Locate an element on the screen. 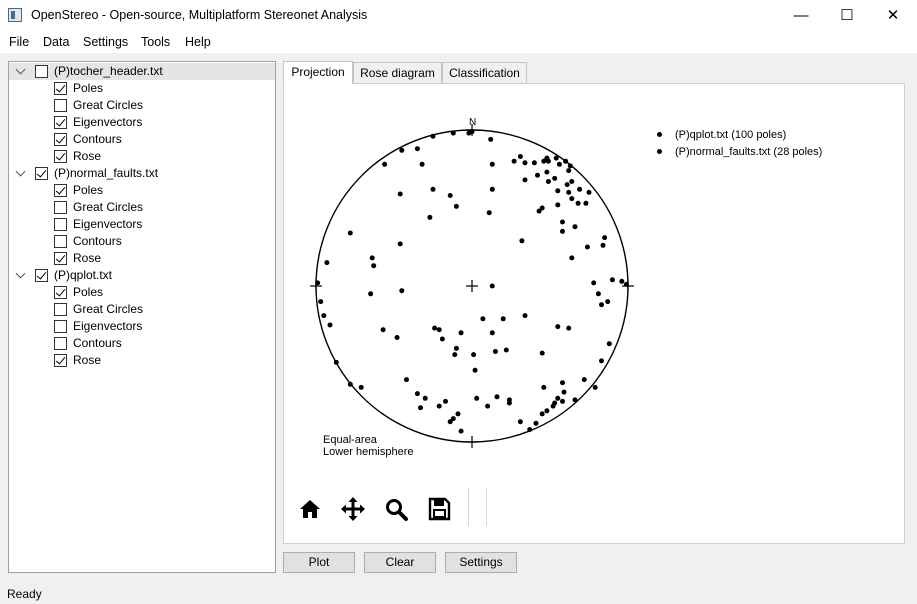 The width and height of the screenshot is (917, 604). tab-rose-diagram: Rose diagram is located at coordinates (397, 72).